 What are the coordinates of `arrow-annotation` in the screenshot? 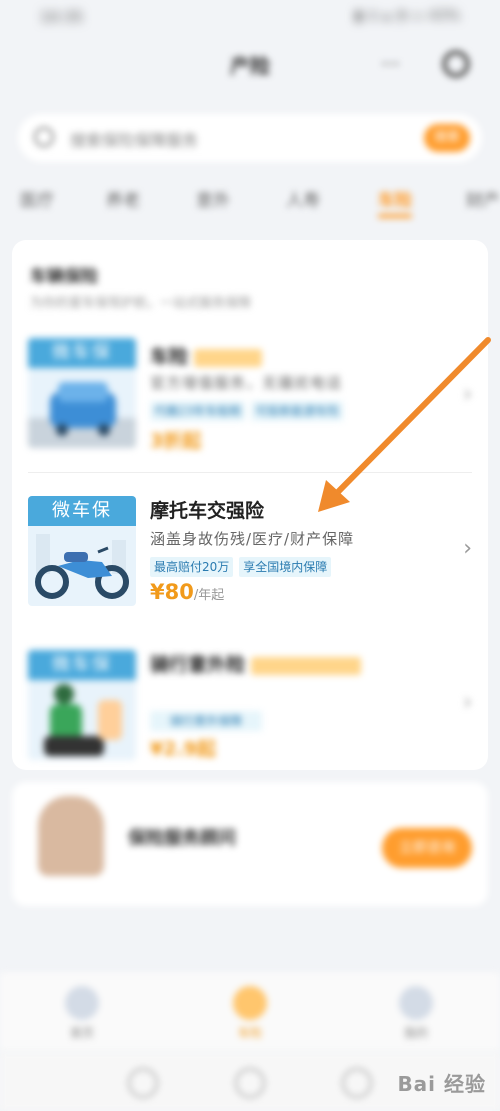 It's located at (404, 424).